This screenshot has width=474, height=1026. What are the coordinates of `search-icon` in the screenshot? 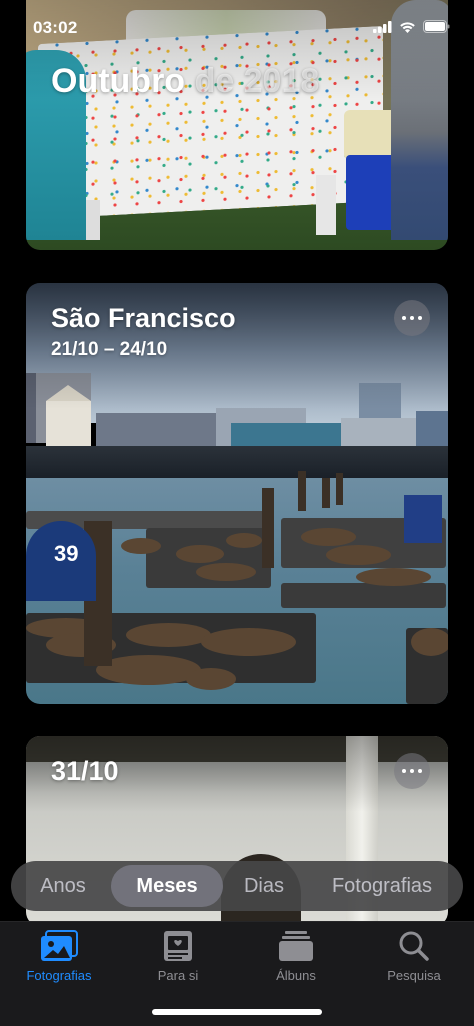 It's located at (414, 946).